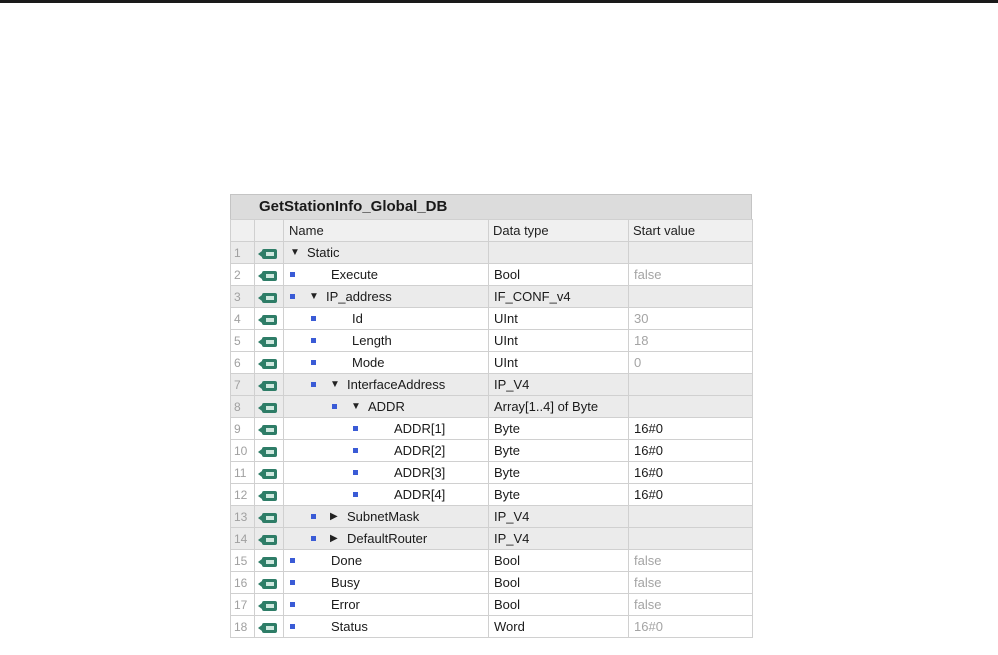 This screenshot has width=998, height=655. Describe the element at coordinates (386, 582) in the screenshot. I see `name-cell: Busy` at that location.